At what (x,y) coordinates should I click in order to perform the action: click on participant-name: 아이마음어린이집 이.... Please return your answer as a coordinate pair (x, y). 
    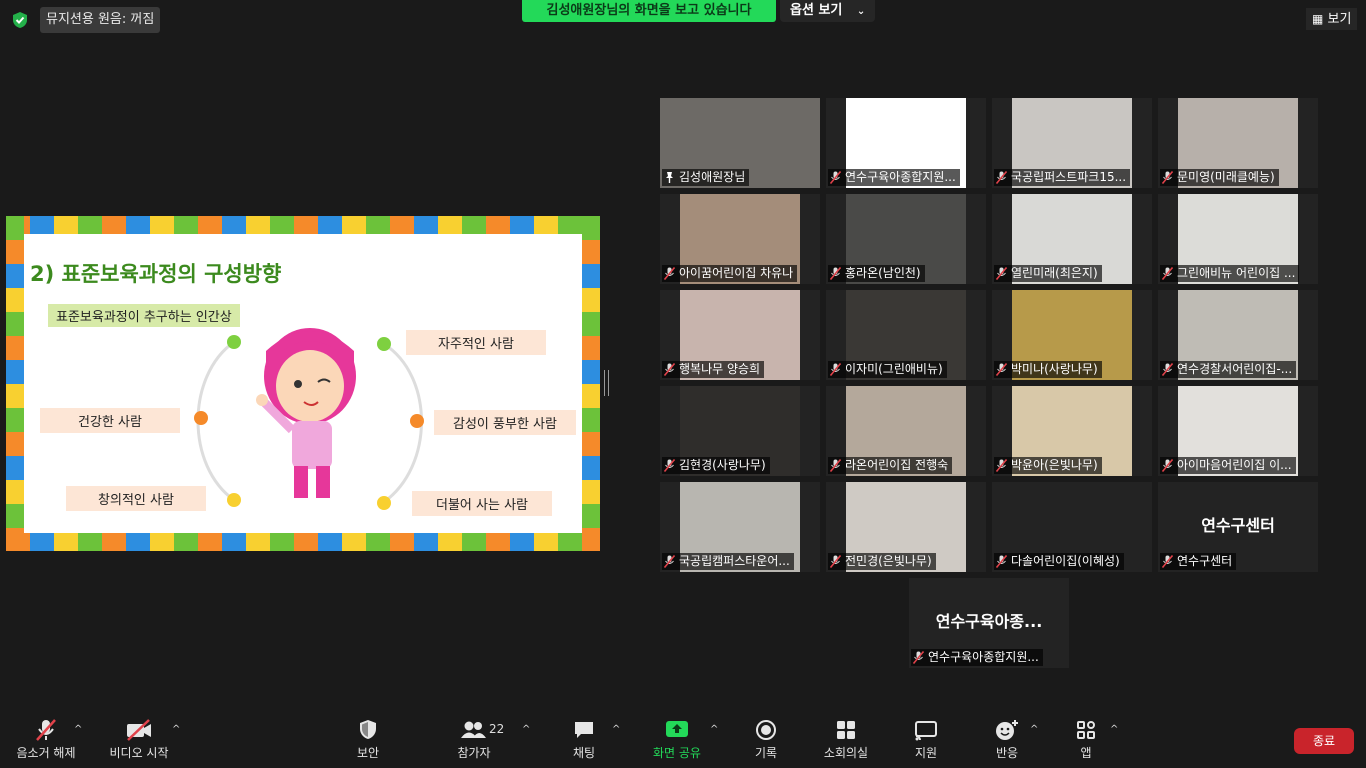
    Looking at the image, I should click on (1234, 465).